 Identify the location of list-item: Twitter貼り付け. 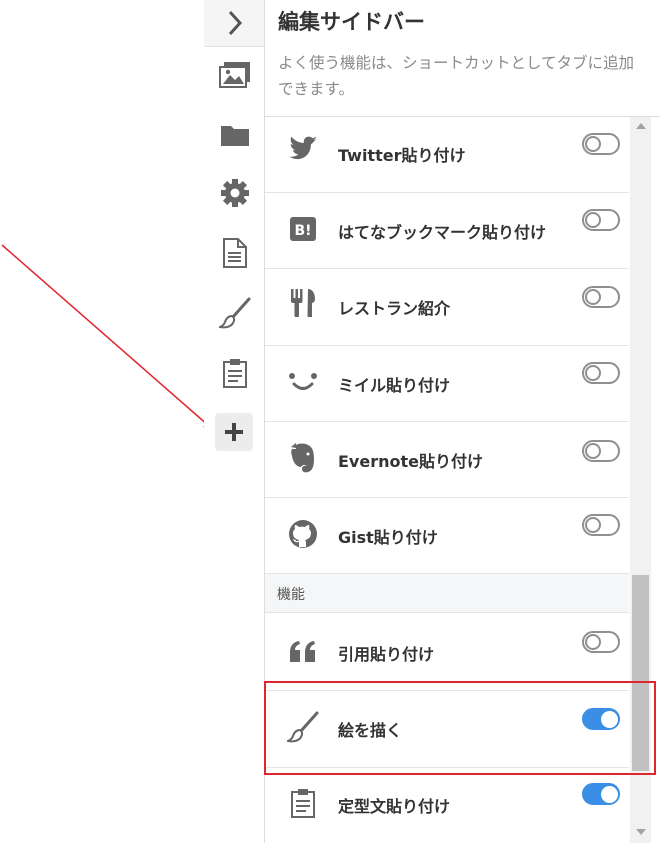
(447, 155).